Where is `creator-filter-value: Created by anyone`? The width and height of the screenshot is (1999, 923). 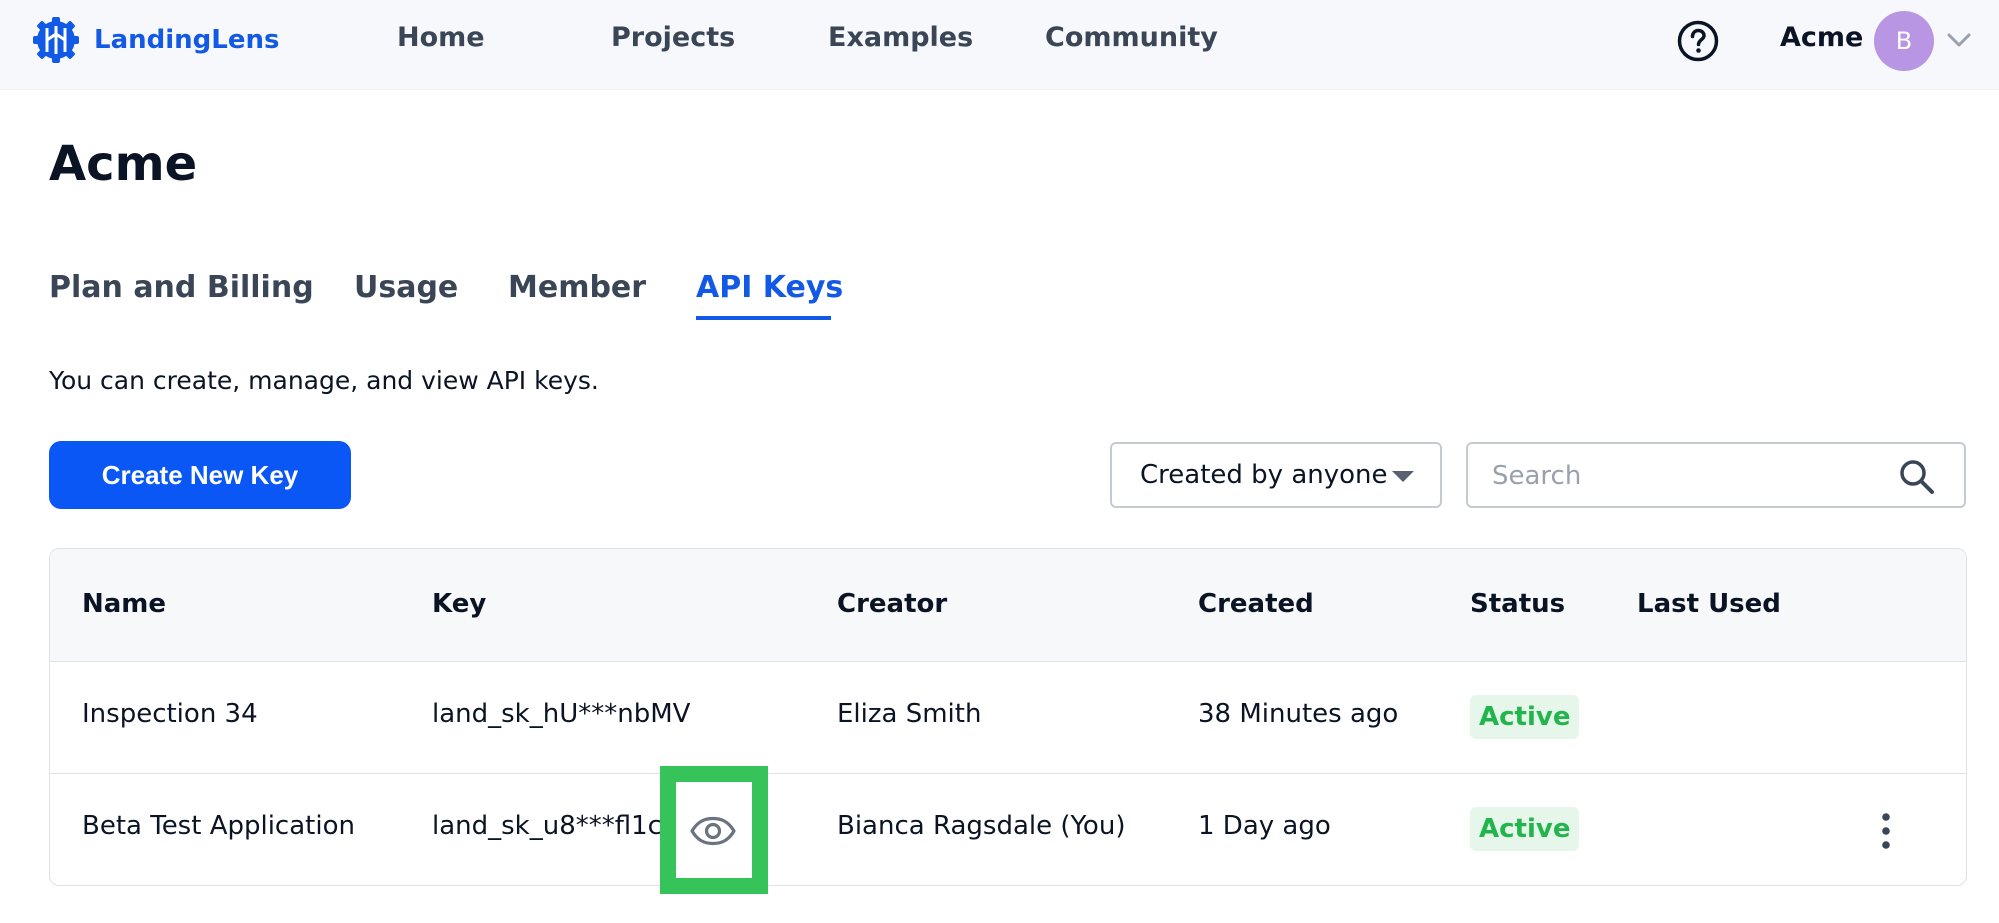
creator-filter-value: Created by anyone is located at coordinates (1264, 475).